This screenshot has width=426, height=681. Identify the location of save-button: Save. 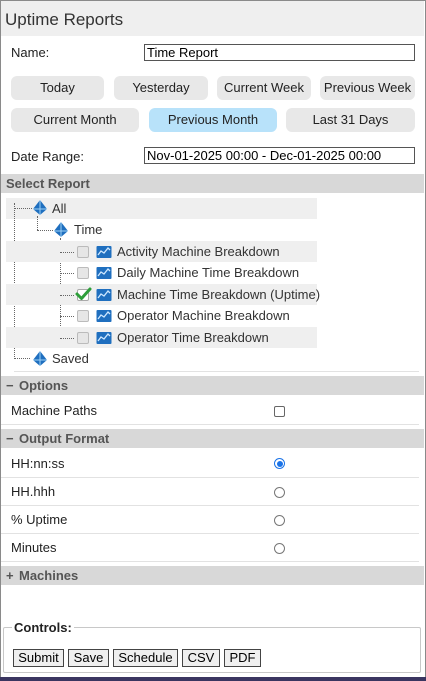
(88, 658).